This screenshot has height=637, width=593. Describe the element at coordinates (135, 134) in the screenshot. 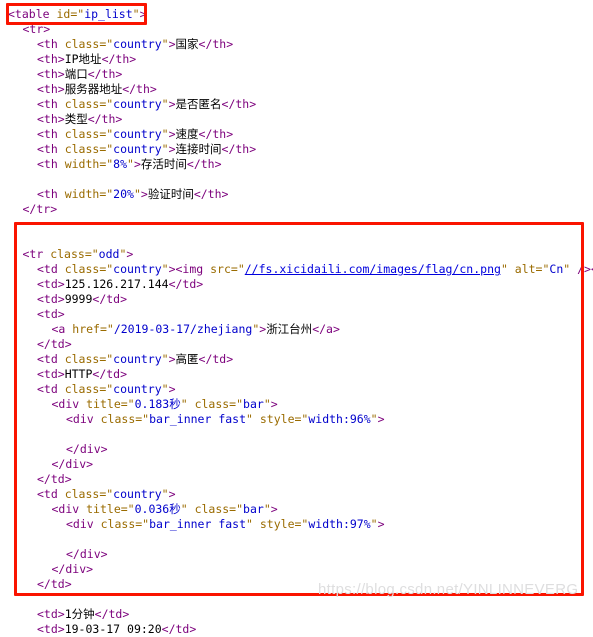

I see `code-line: <th class="country">速度</th>` at that location.